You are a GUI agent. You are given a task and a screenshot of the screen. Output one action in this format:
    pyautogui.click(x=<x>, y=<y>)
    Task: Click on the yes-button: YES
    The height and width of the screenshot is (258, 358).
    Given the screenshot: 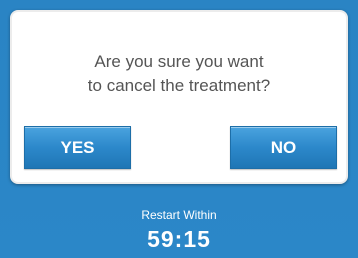 What is the action you would take?
    pyautogui.click(x=77, y=147)
    